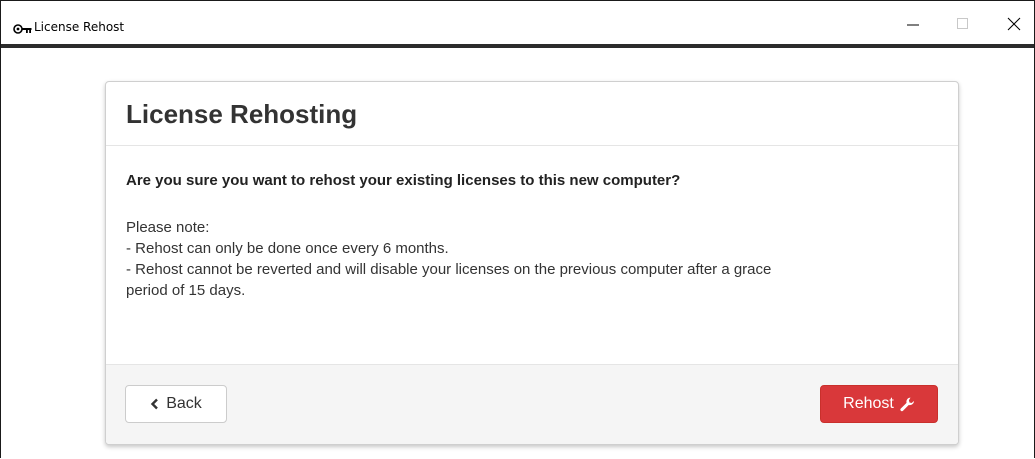 This screenshot has height=459, width=1035. Describe the element at coordinates (532, 404) in the screenshot. I see `card-footer: Back Rehost` at that location.